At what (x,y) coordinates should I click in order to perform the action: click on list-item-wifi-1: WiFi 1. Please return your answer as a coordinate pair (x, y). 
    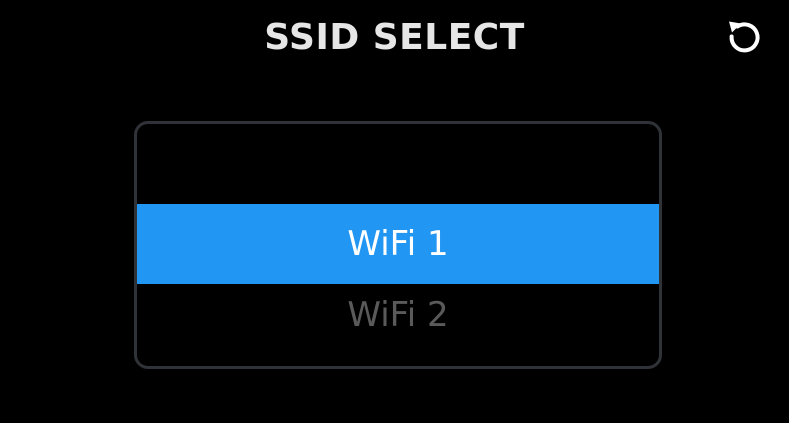
    Looking at the image, I should click on (398, 244).